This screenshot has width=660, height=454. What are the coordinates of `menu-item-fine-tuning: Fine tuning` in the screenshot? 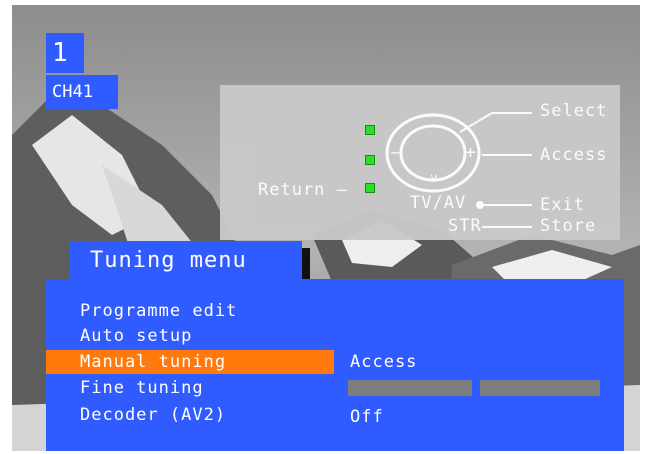 It's located at (125, 388).